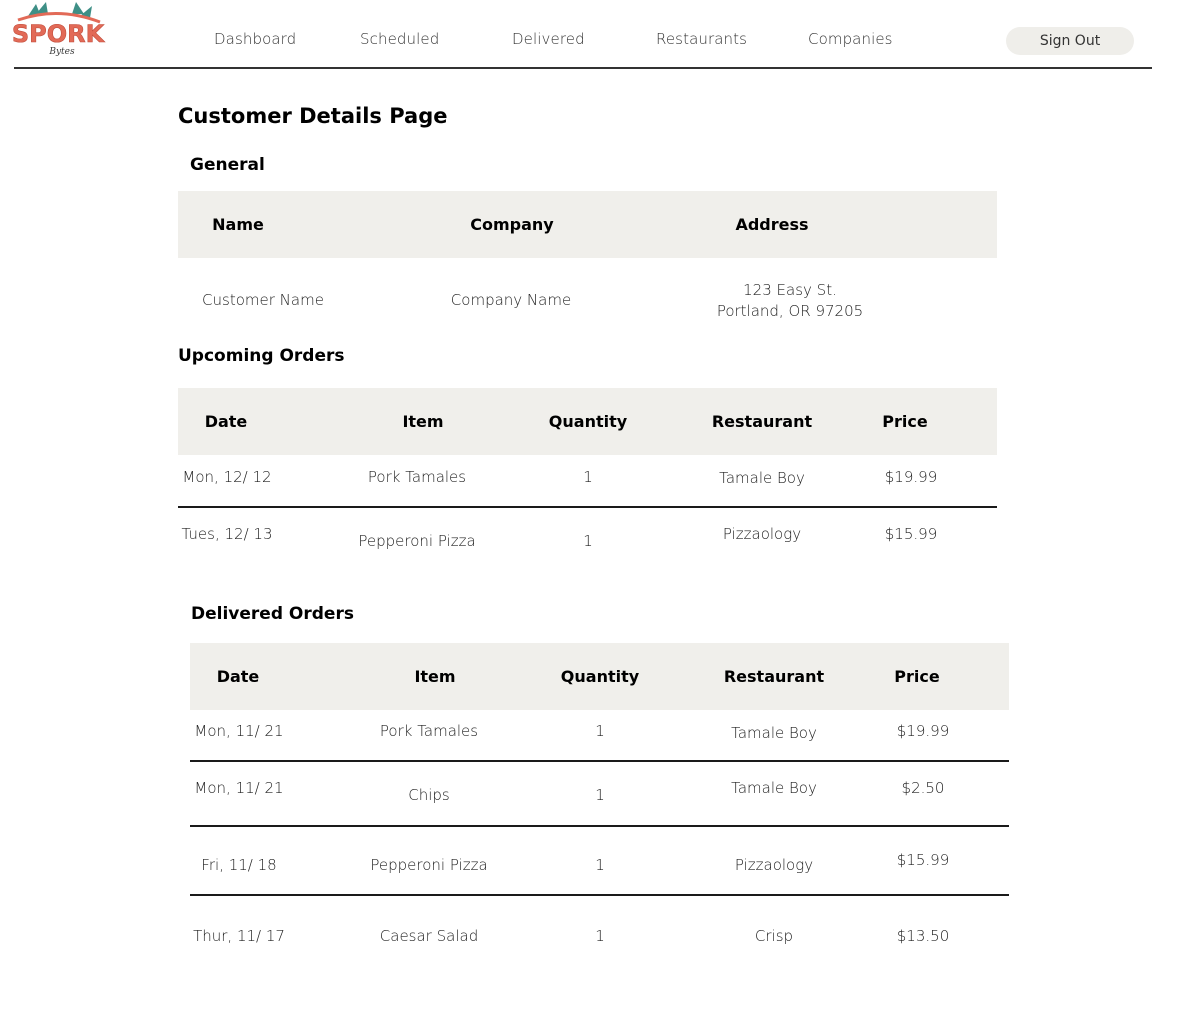 The width and height of the screenshot is (1178, 1012). I want to click on customer-name-value: Customer Name, so click(263, 300).